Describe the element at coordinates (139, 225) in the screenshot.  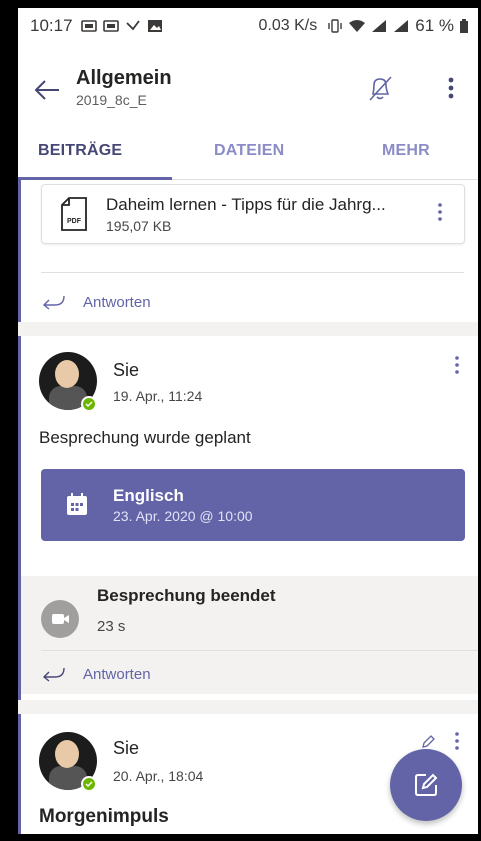
I see `attachment-size: 195,07 KB` at that location.